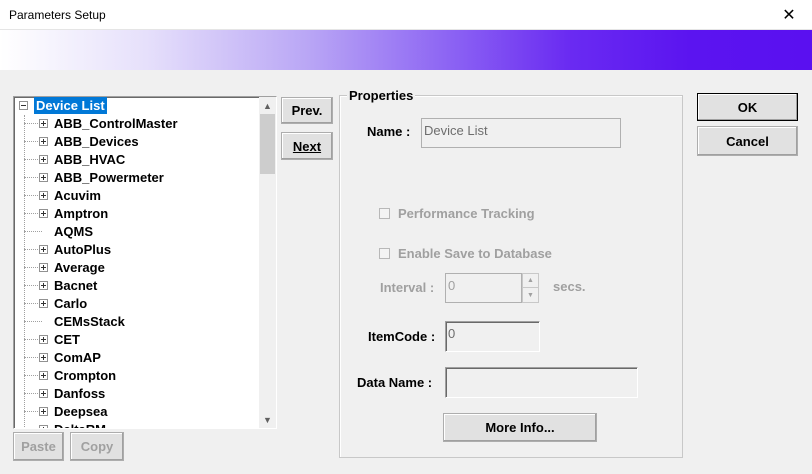 Image resolution: width=812 pixels, height=474 pixels. I want to click on tree-item: DeltaRM, so click(134, 424).